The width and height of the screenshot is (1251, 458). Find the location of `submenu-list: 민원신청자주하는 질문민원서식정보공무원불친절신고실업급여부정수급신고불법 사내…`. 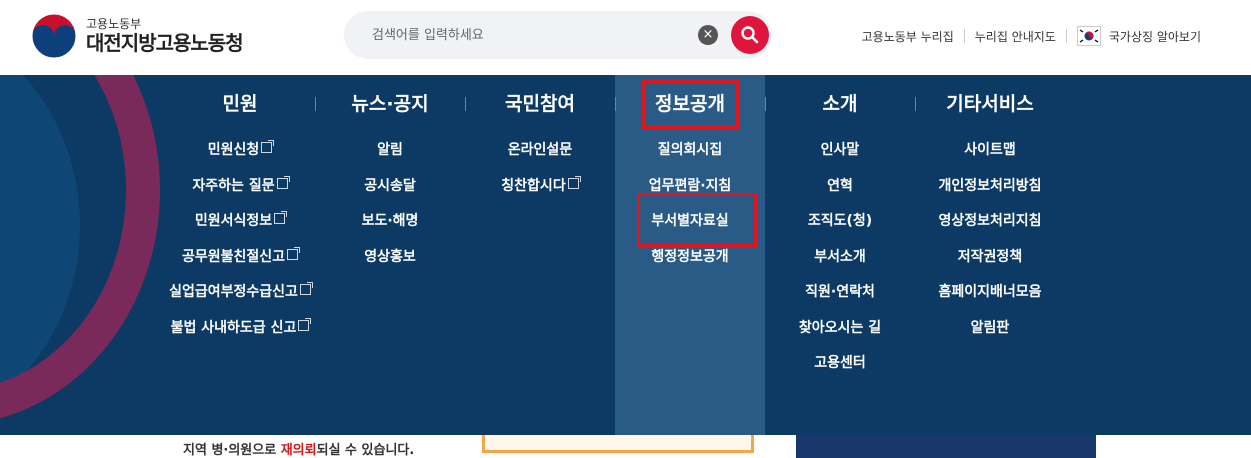

submenu-list: 민원신청자주하는 질문민원서식정보공무원불친절신고실업급여부정수급신고불법 사내… is located at coordinates (240, 239).